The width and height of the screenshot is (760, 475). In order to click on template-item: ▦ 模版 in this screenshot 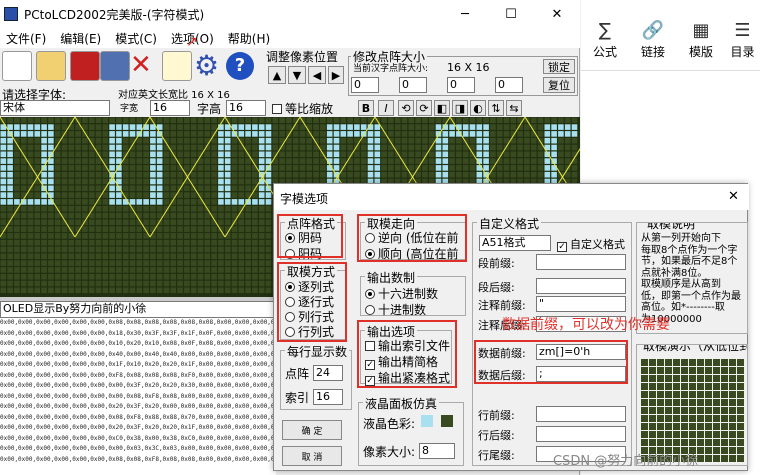, I will do `click(701, 44)`.